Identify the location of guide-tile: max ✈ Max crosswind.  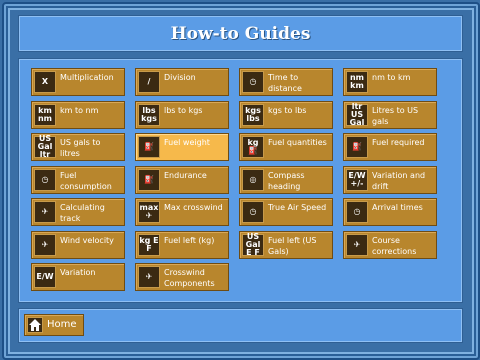
(182, 212).